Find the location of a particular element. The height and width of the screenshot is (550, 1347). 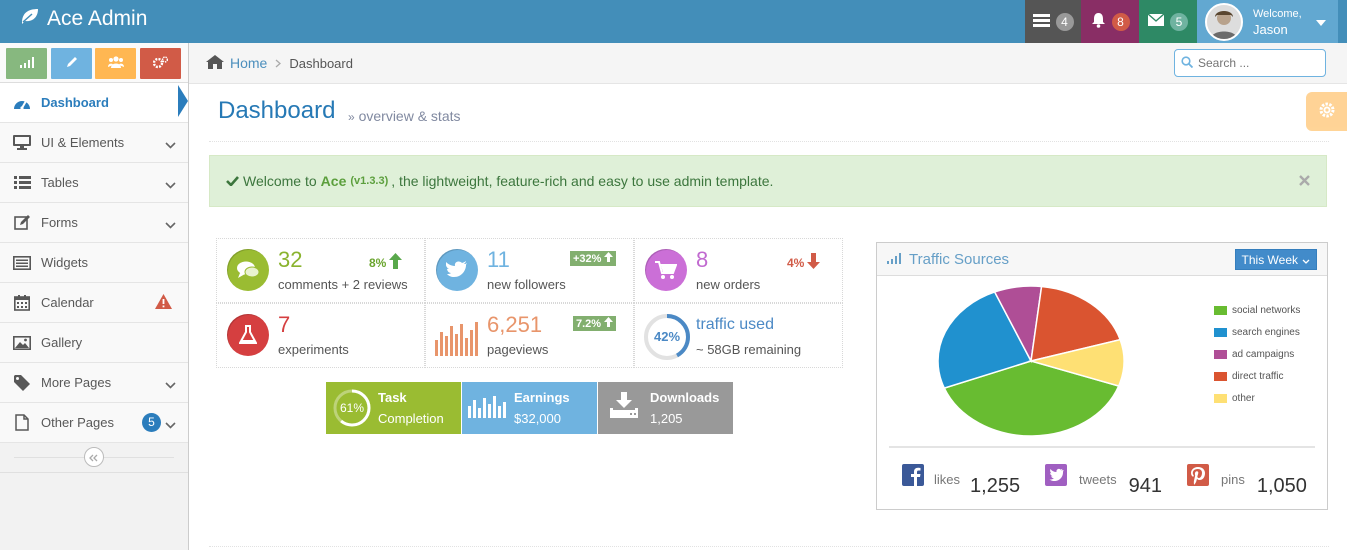

leaf-icon is located at coordinates (30, 19).